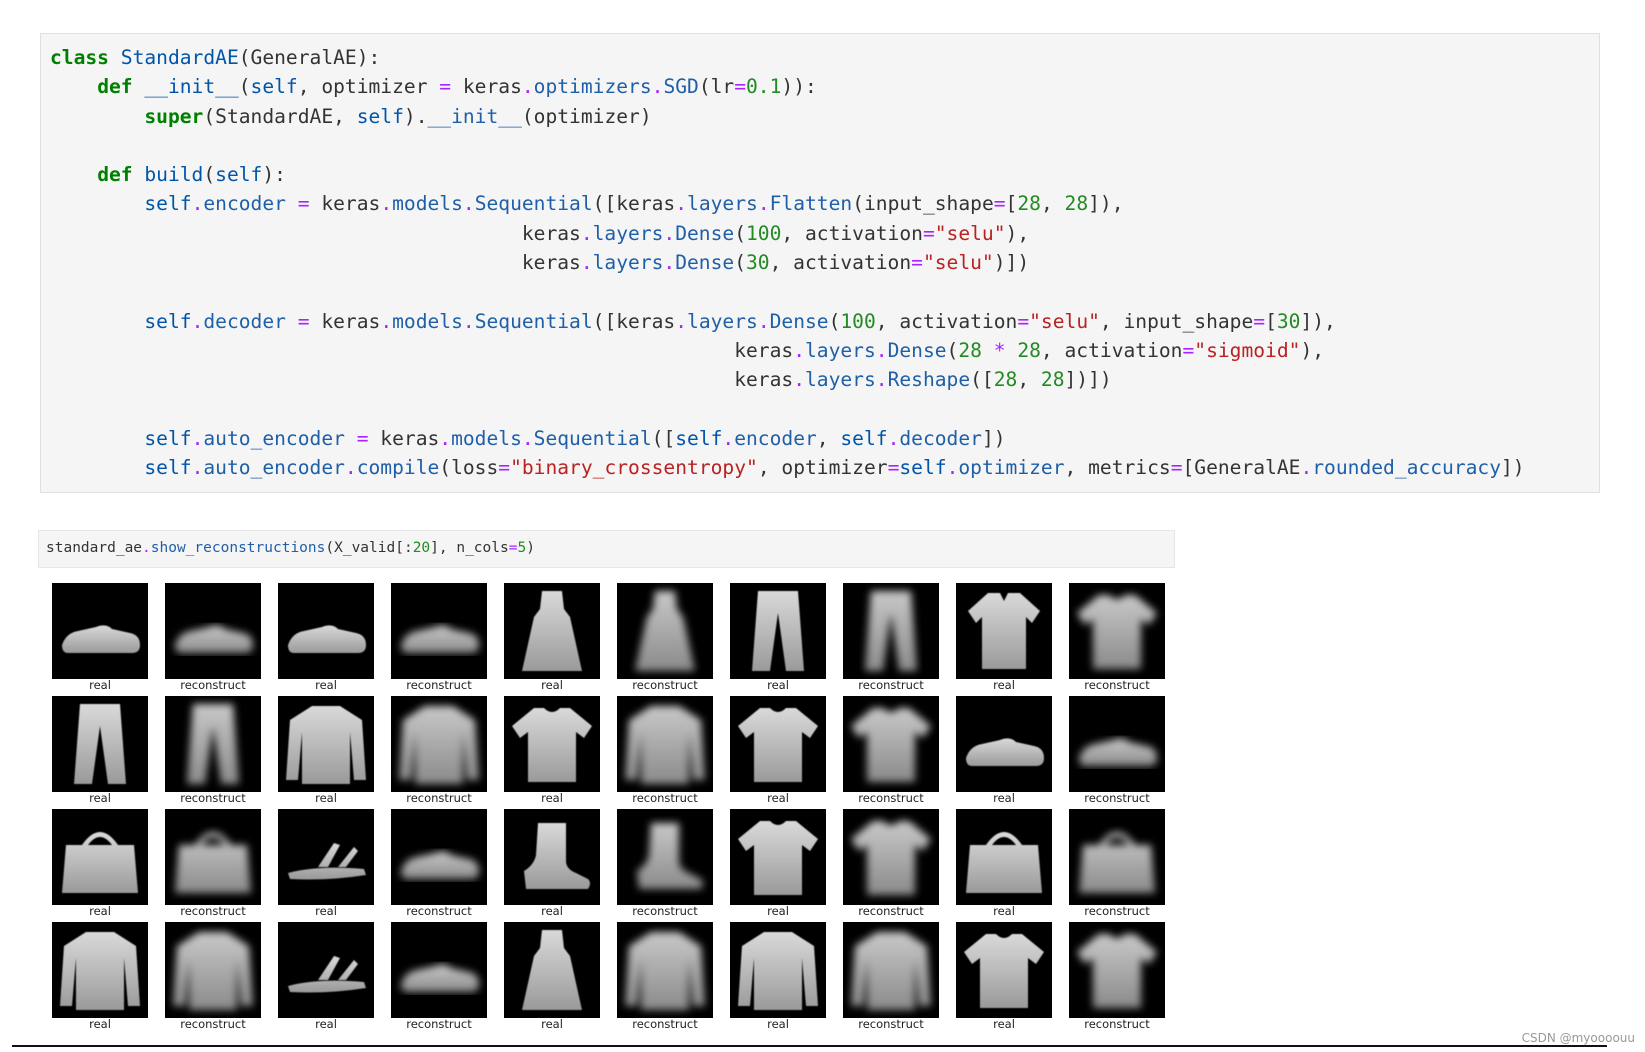 The height and width of the screenshot is (1052, 1645). Describe the element at coordinates (1407, 468) in the screenshot. I see `code-token: rounded_accuracy` at that location.